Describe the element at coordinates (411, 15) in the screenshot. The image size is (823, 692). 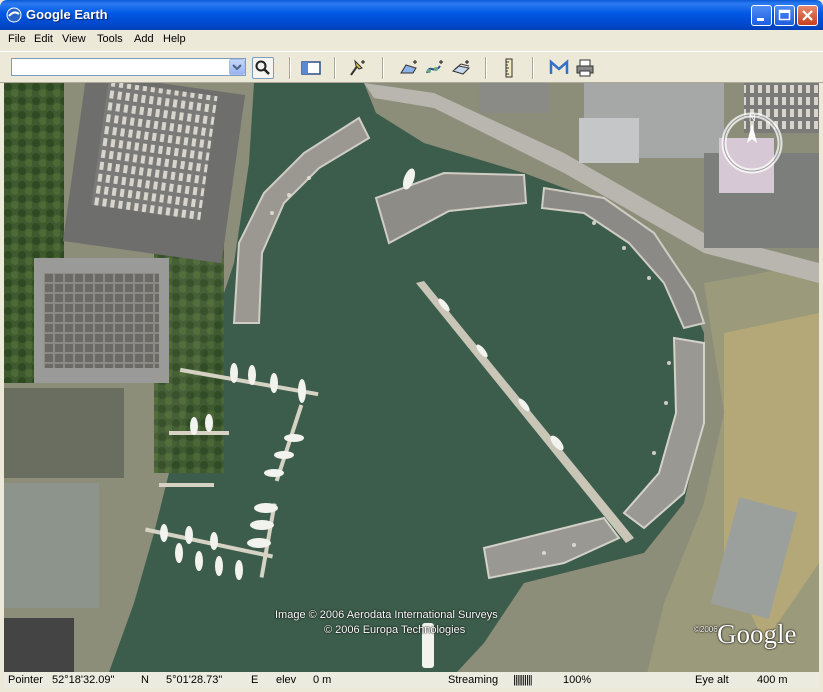
I see `title-bar: Google Earth` at that location.